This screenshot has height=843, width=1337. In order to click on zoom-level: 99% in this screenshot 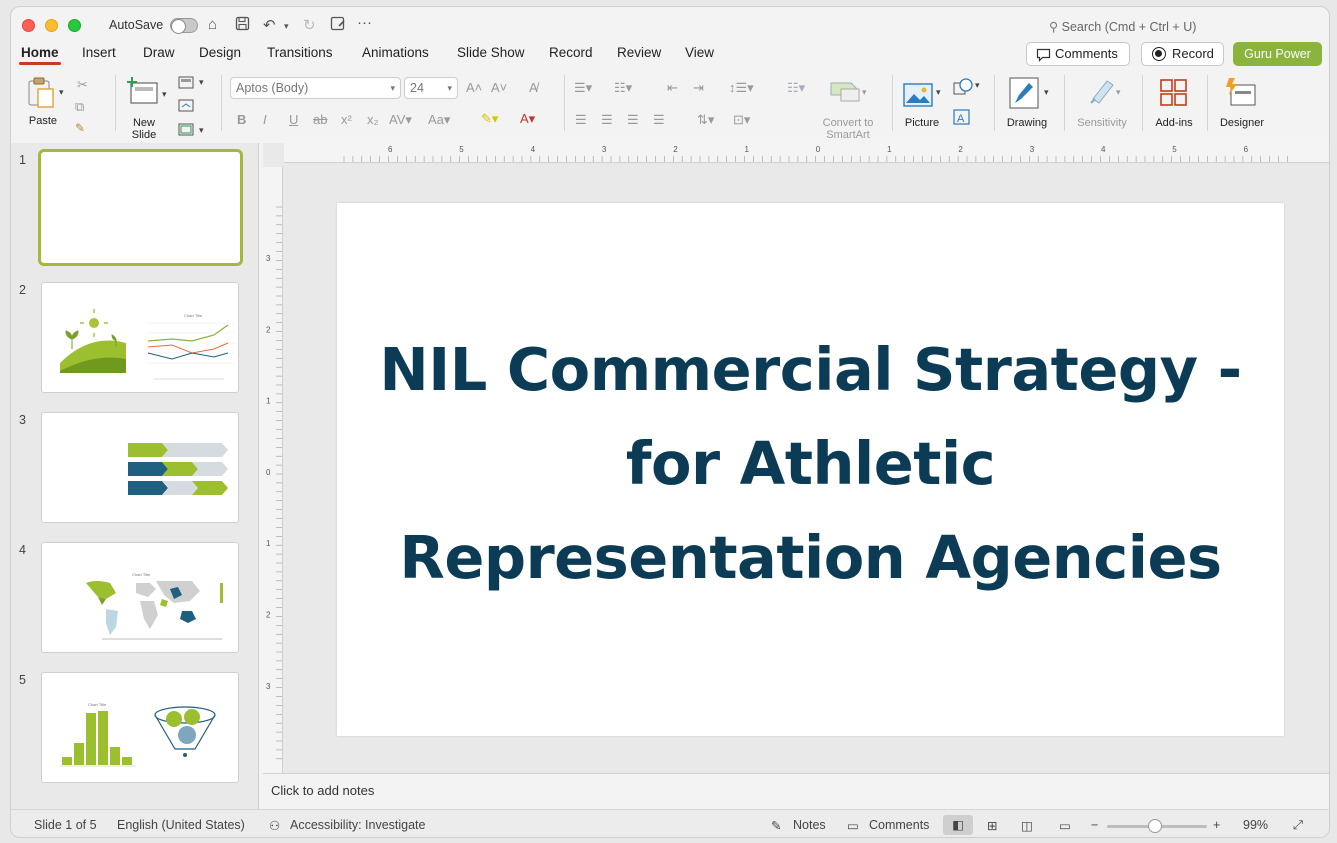, I will do `click(1255, 825)`.